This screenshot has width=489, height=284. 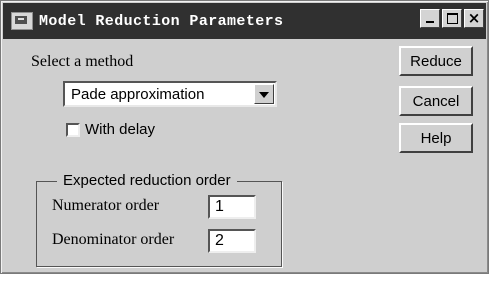 I want to click on reduce-button: Reduce, so click(x=436, y=61).